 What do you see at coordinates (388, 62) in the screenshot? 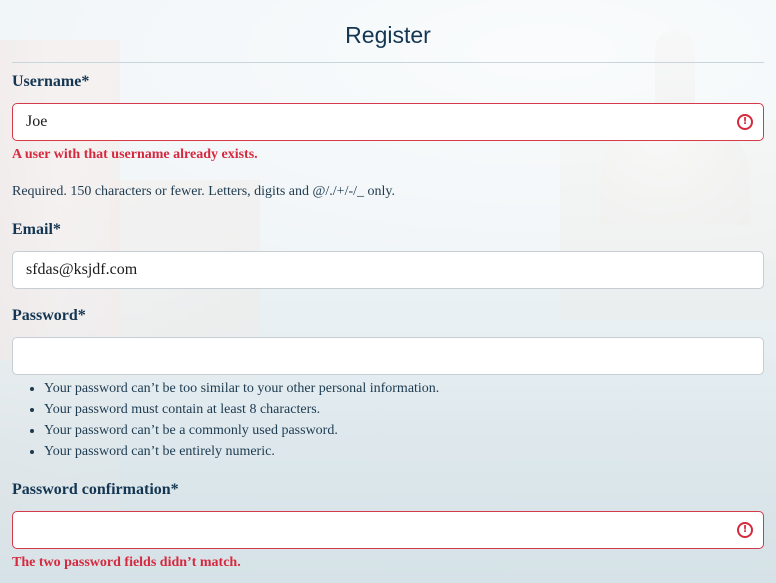
I see `title-divider` at bounding box center [388, 62].